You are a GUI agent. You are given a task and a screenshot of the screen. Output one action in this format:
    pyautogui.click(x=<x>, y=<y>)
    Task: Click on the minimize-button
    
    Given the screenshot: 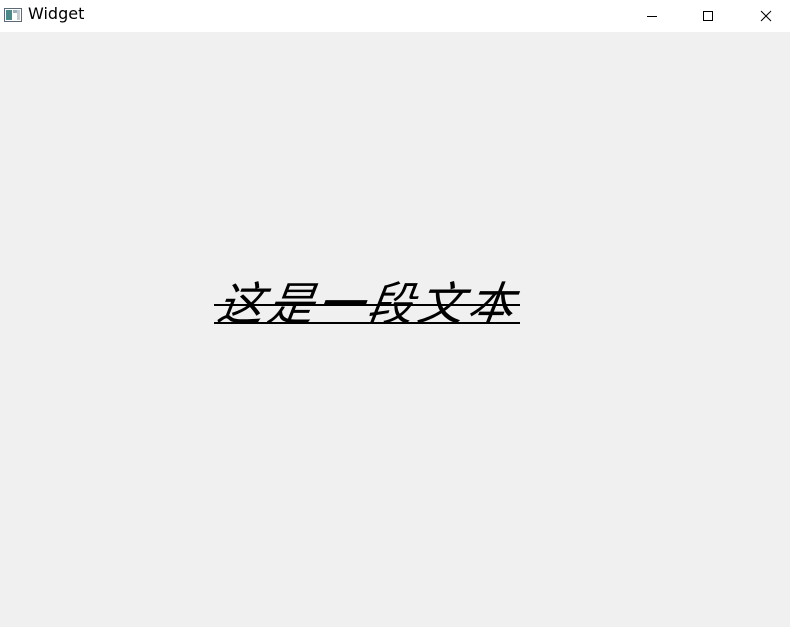 What is the action you would take?
    pyautogui.click(x=652, y=16)
    